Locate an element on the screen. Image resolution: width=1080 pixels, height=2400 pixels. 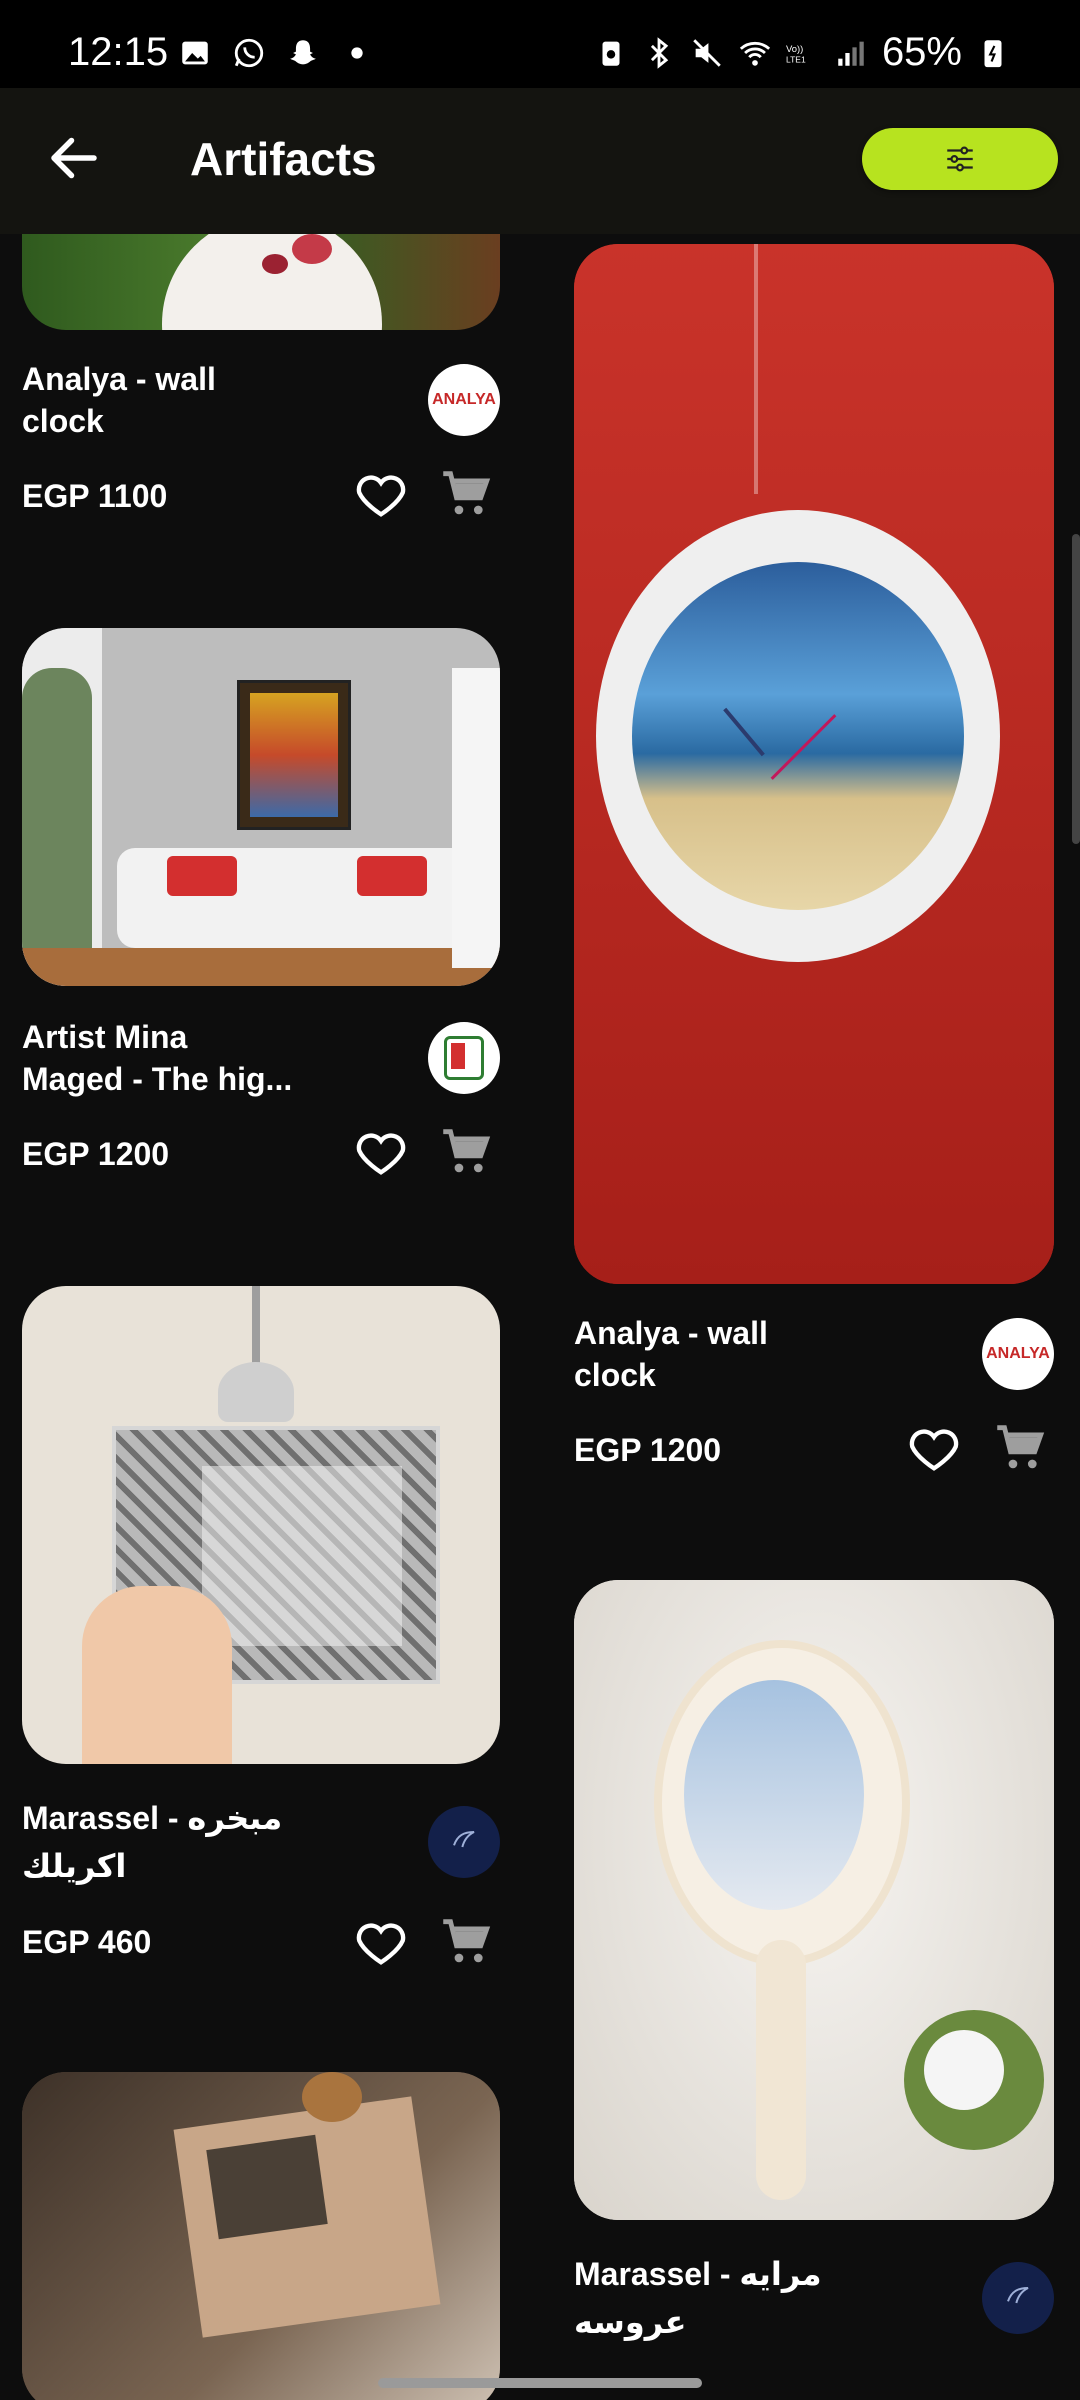
volte-icon: Vo))LTE1 is located at coordinates (796, 54).